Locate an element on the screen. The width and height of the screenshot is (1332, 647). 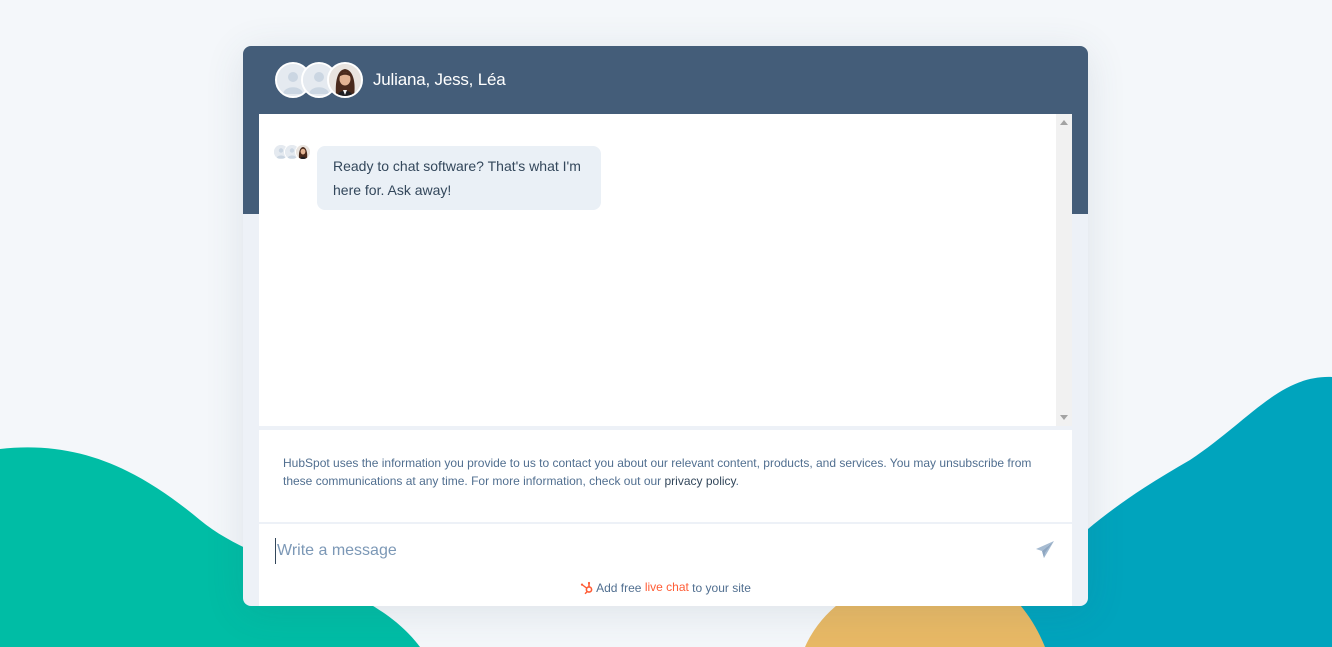
scroll-up-arrow-icon is located at coordinates (1064, 122).